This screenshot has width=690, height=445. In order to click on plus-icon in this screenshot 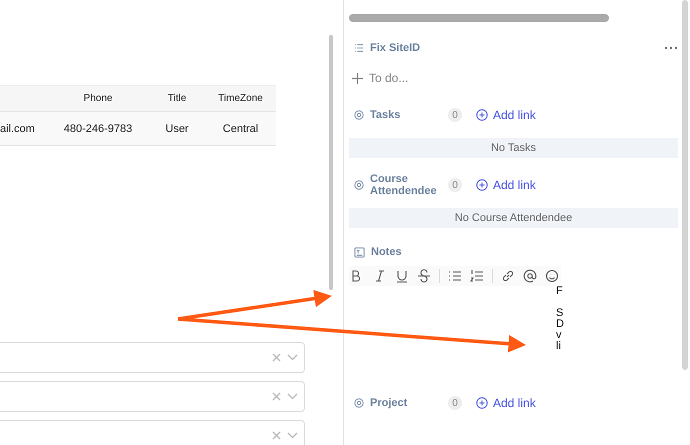, I will do `click(357, 78)`.